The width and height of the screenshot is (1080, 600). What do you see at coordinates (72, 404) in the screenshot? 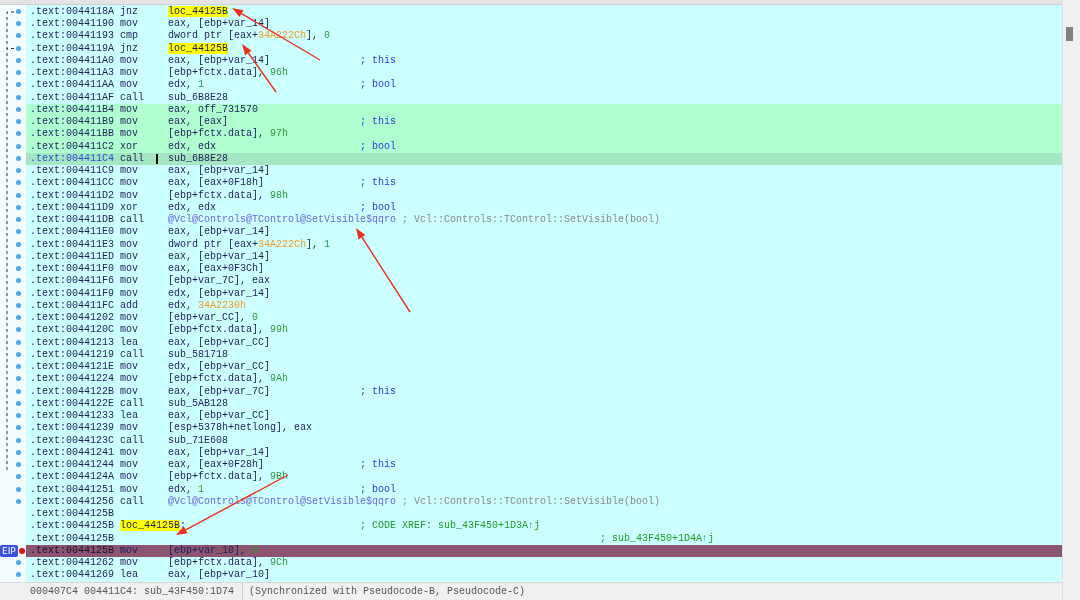
I see `address-text: .text:0044122E` at bounding box center [72, 404].